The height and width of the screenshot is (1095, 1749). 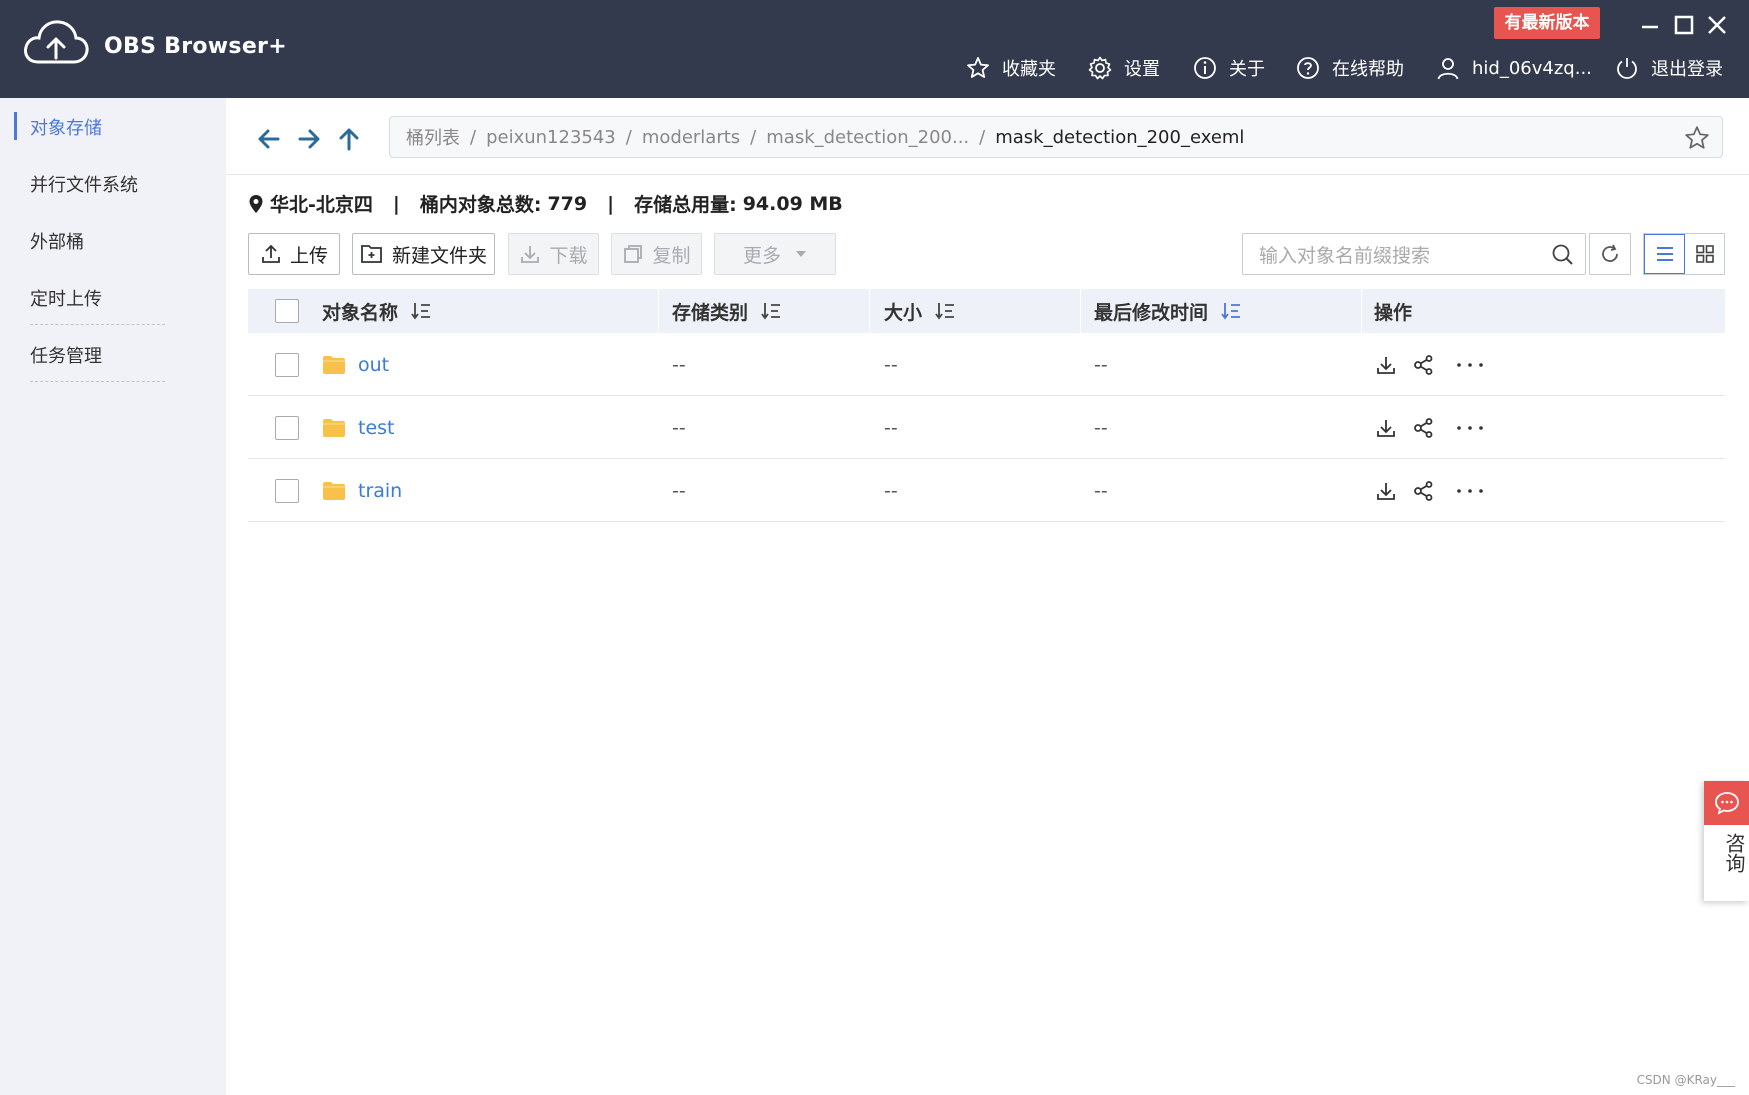 What do you see at coordinates (269, 139) in the screenshot?
I see `back-arrow-icon` at bounding box center [269, 139].